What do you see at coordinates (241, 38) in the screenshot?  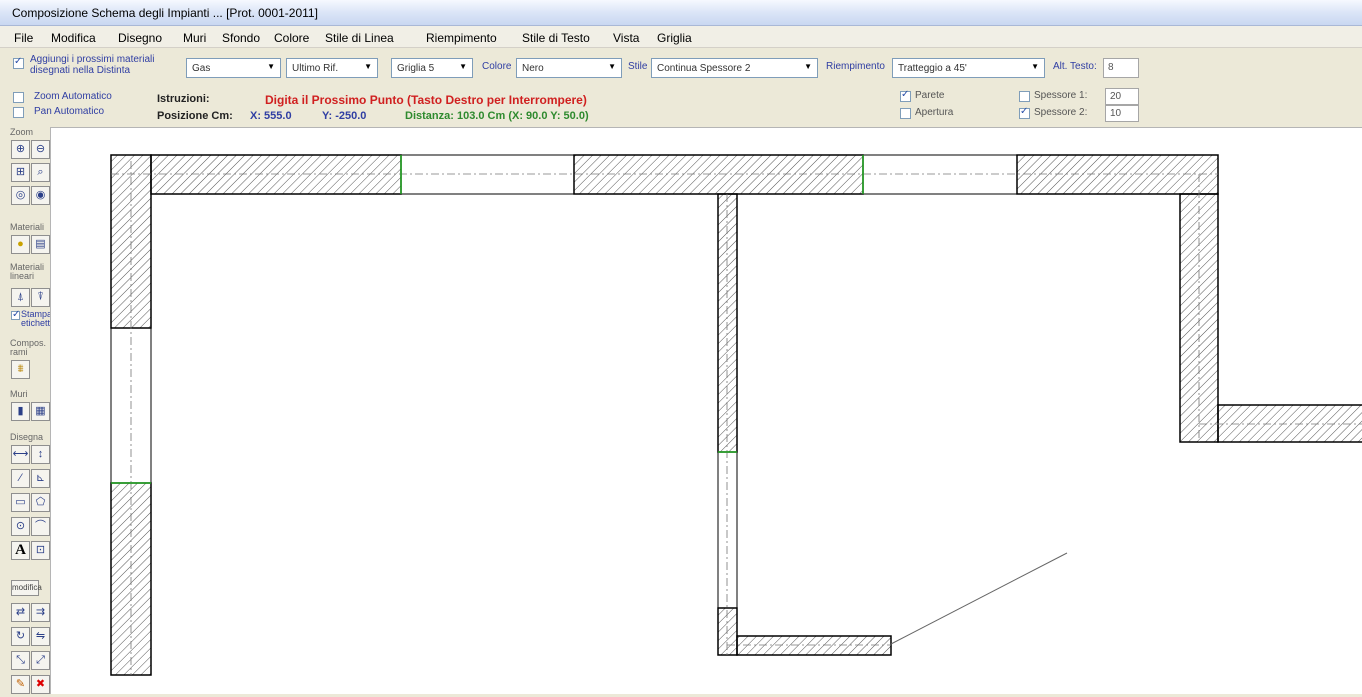 I see `menu-sfondo: Sfondo` at bounding box center [241, 38].